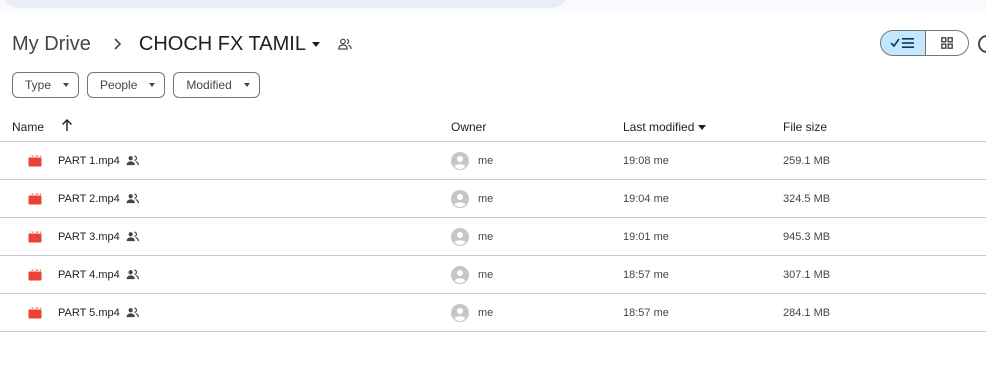 This screenshot has height=379, width=986. I want to click on file-name-cell: PART 4.mp4, so click(98, 274).